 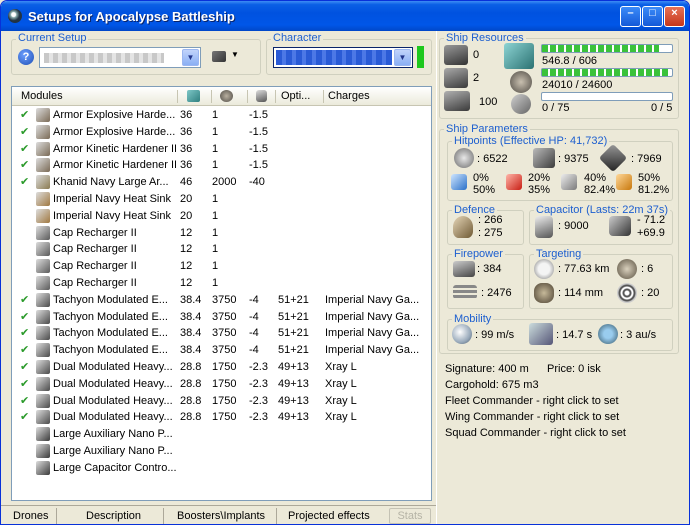 What do you see at coordinates (464, 269) in the screenshot?
I see `dps-icon` at bounding box center [464, 269].